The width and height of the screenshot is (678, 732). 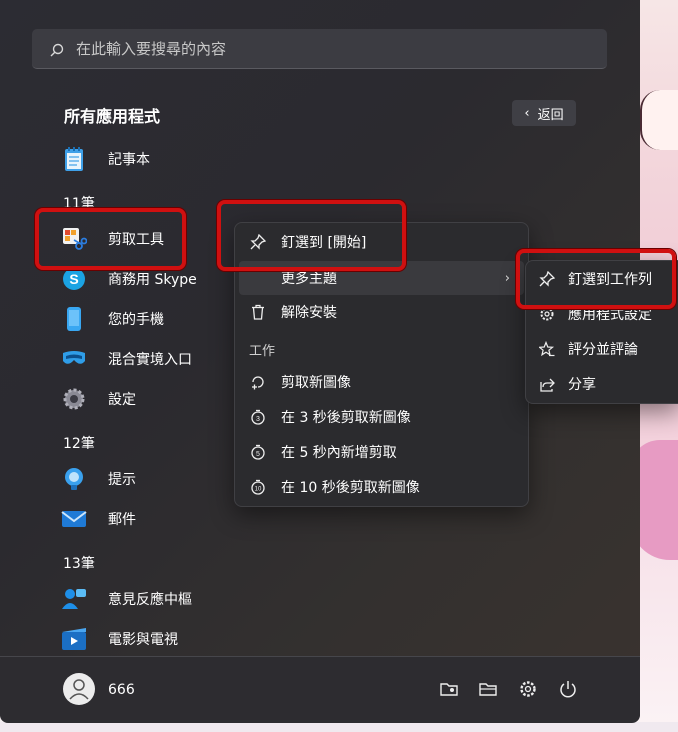 I want to click on star-icon, so click(x=547, y=349).